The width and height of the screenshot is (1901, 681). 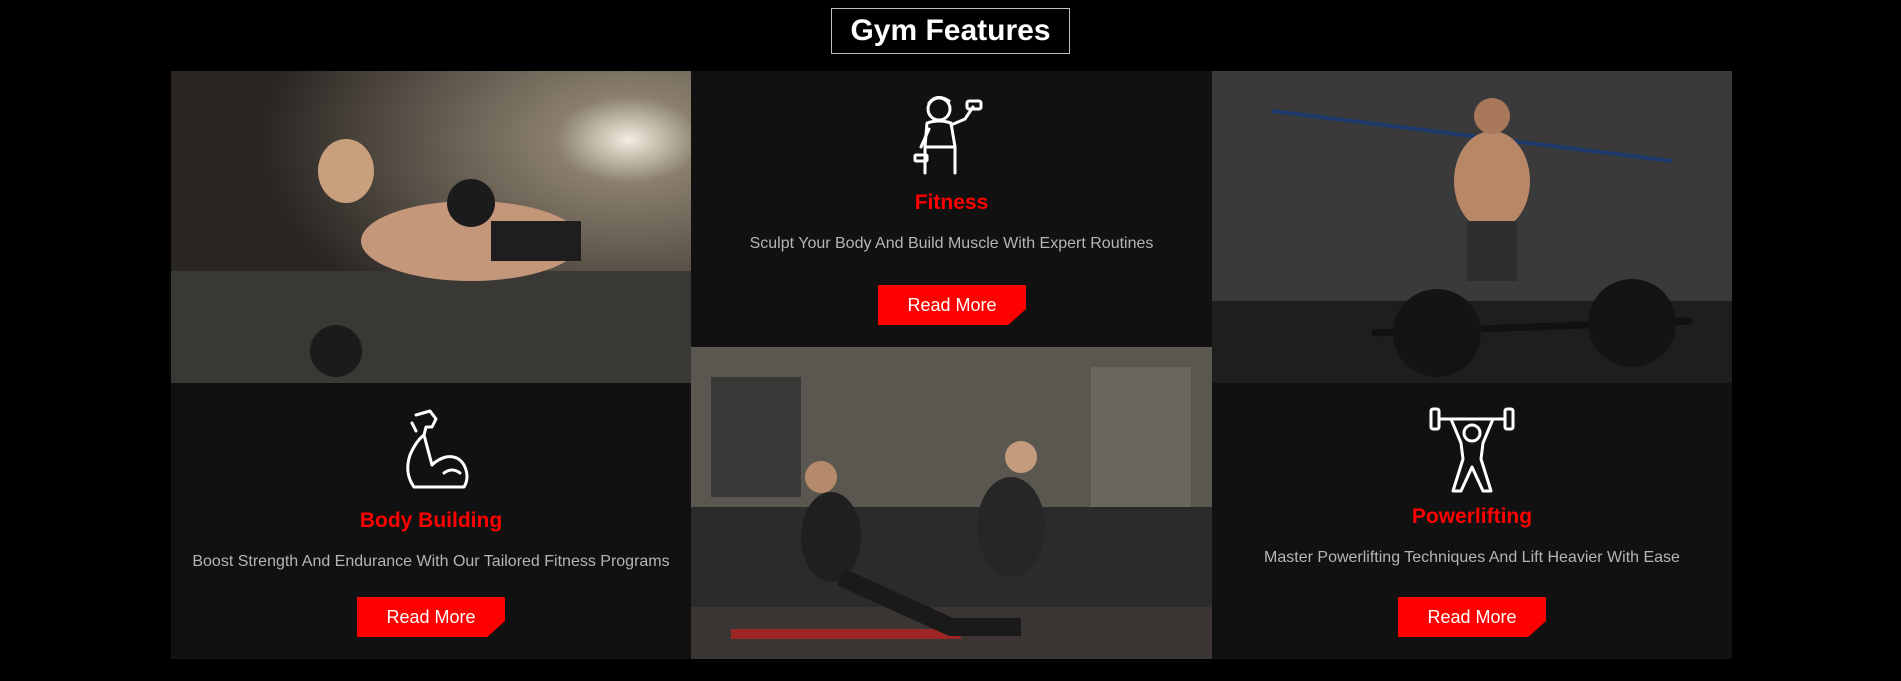 I want to click on feature-title-powerlifting: Powerlifting, so click(x=1472, y=516).